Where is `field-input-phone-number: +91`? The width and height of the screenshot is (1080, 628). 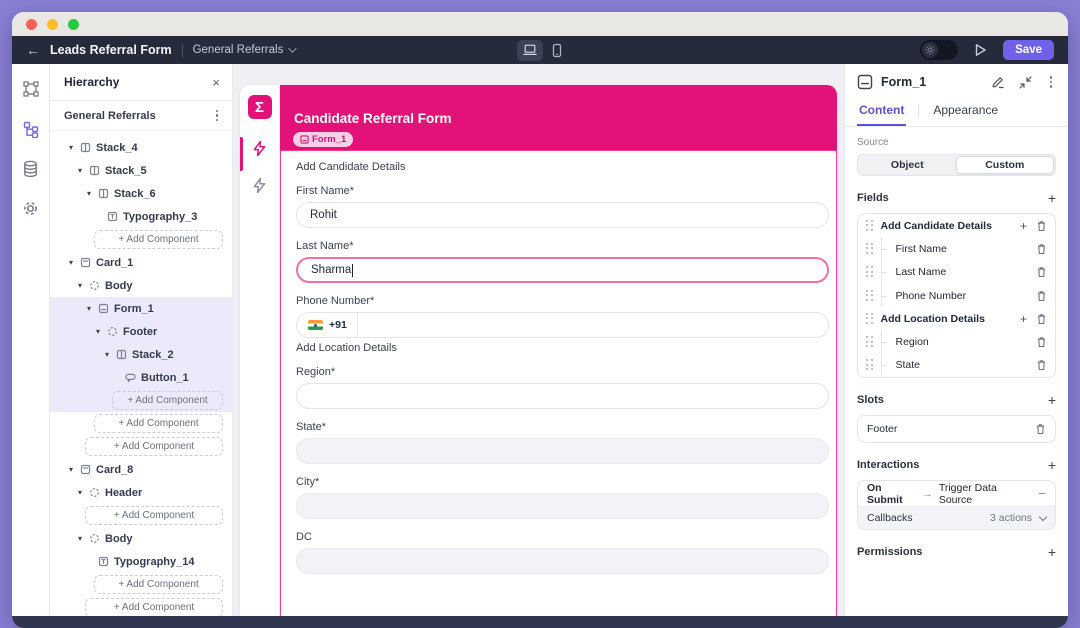
field-input-phone-number: +91 is located at coordinates (562, 325).